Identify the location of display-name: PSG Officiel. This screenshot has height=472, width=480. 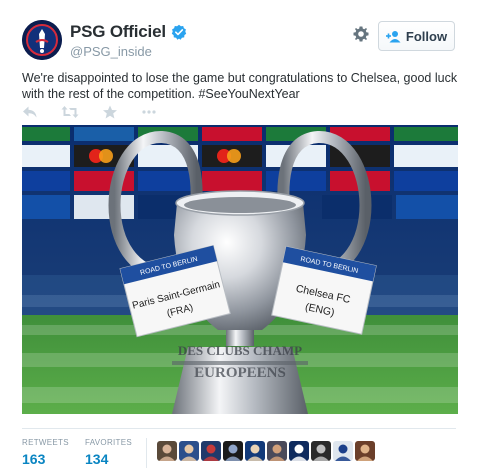
(118, 32).